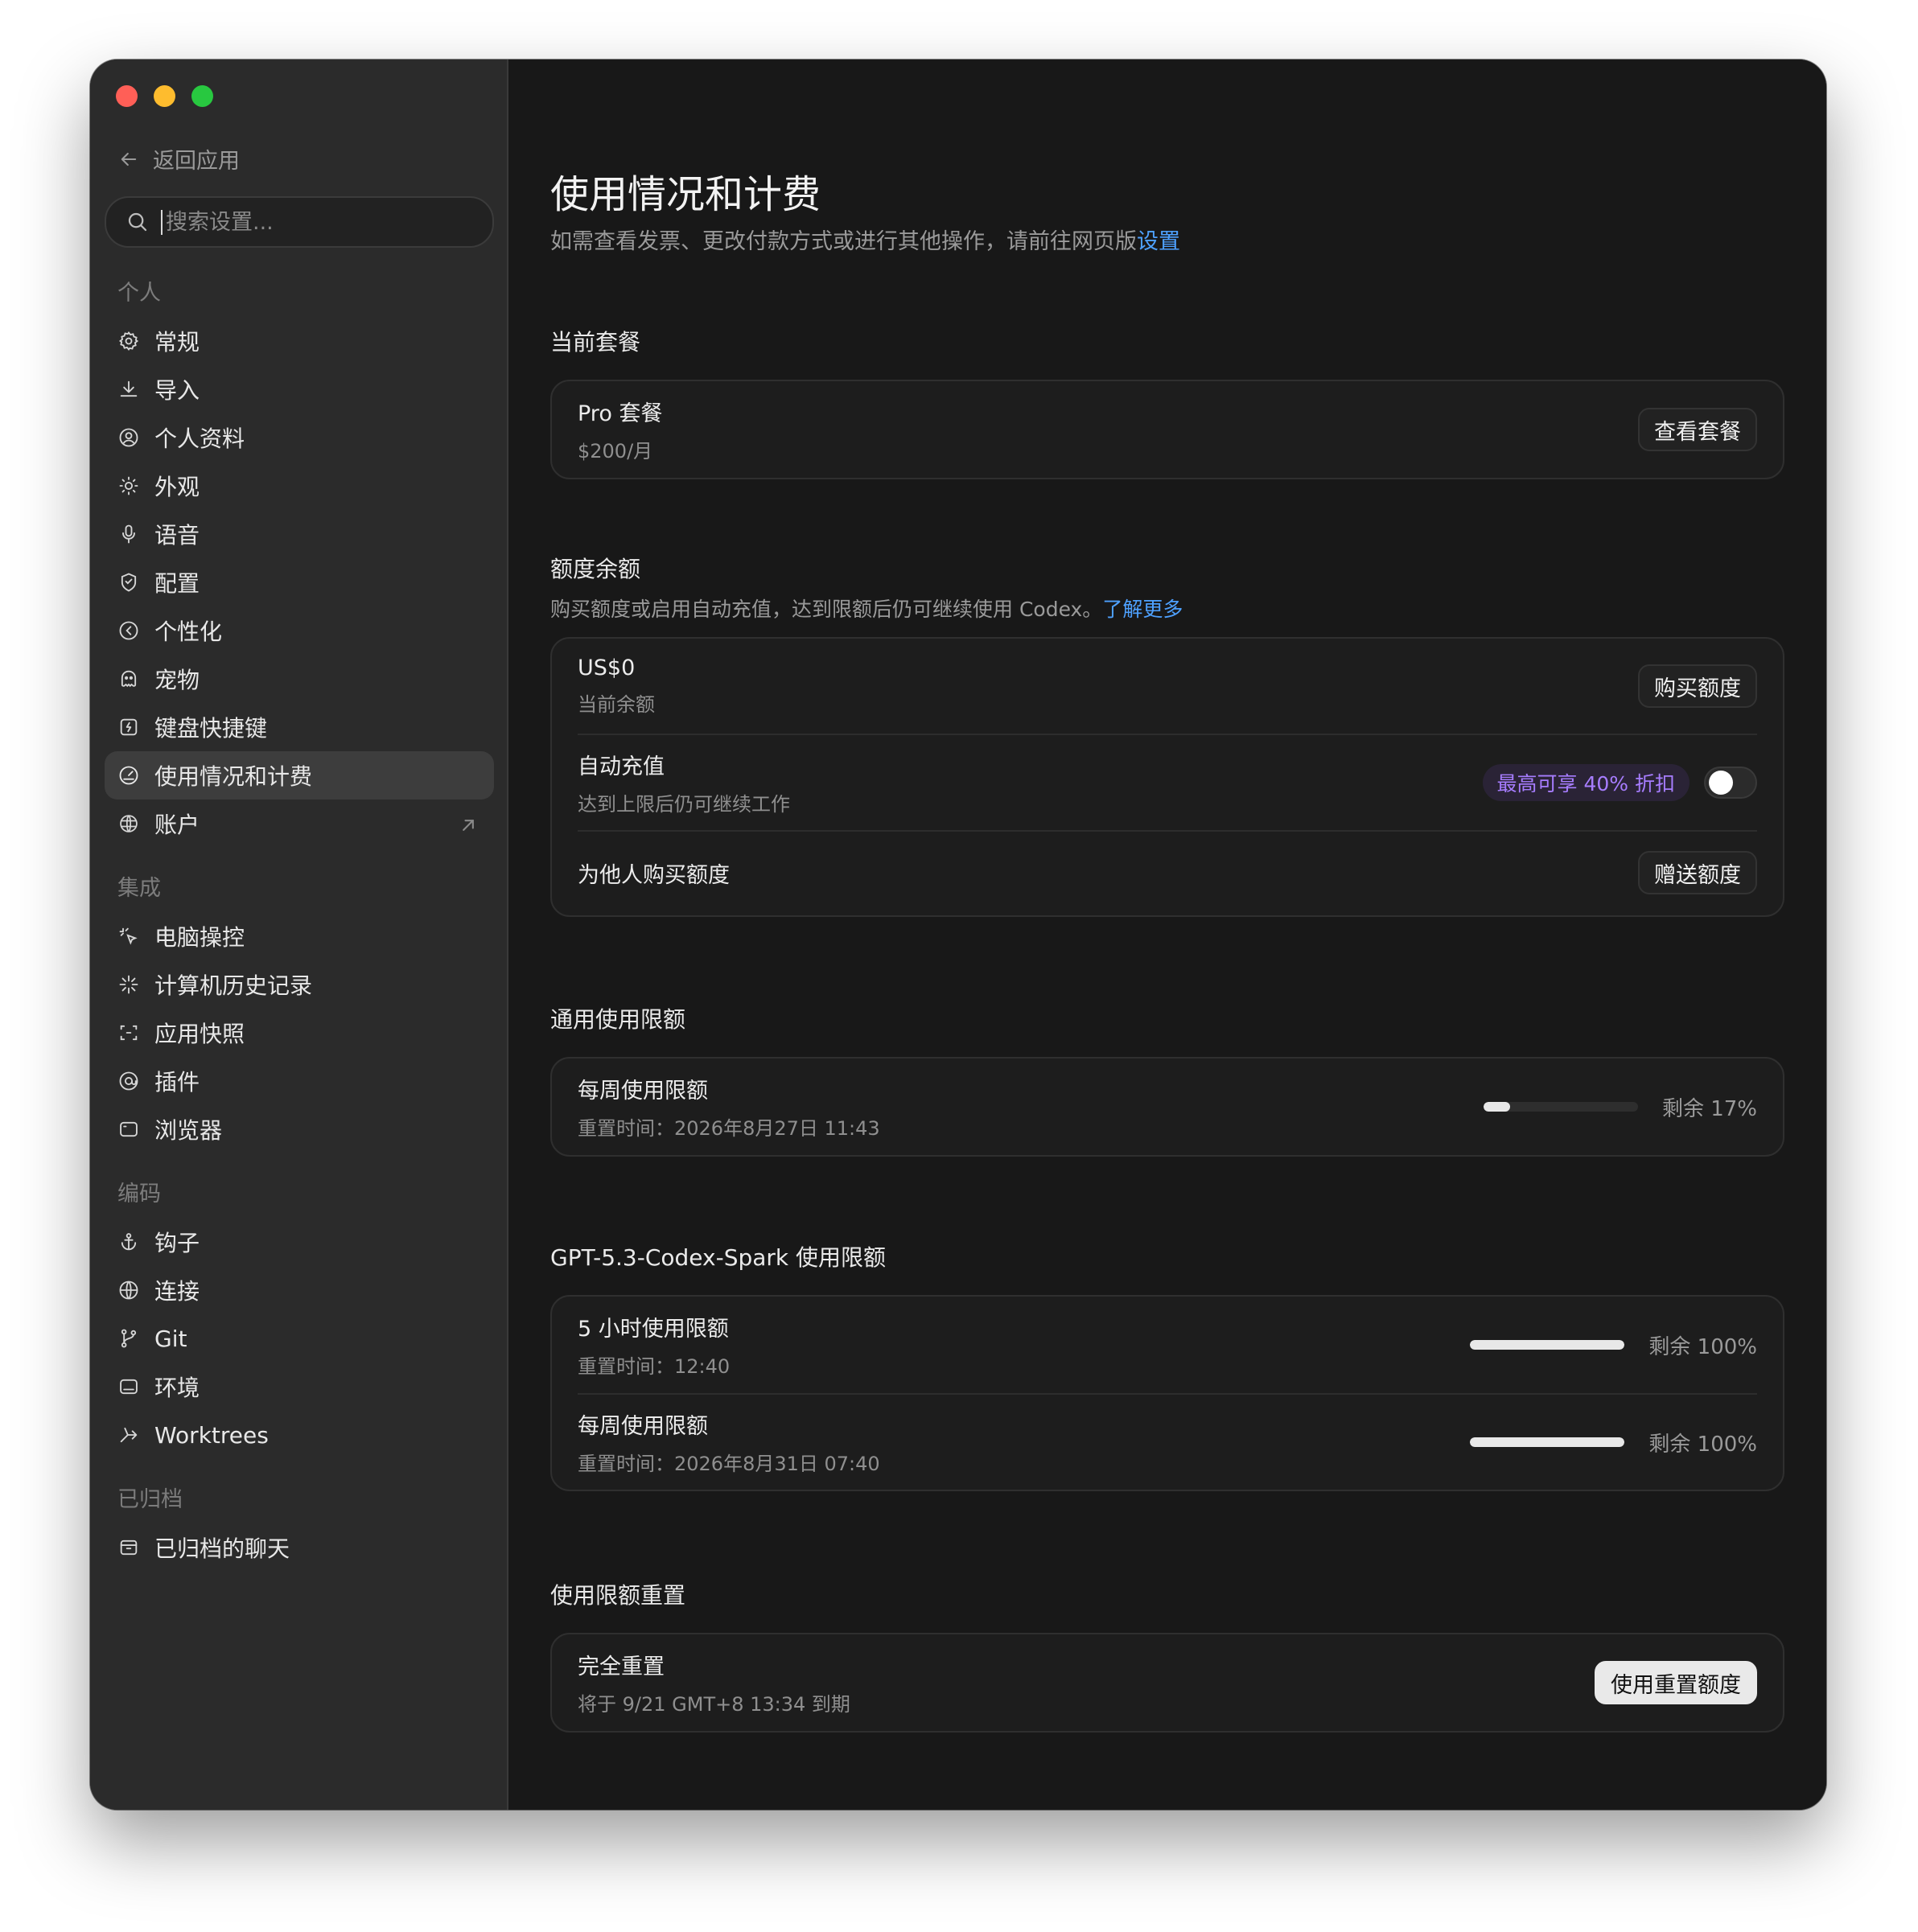  Describe the element at coordinates (300, 582) in the screenshot. I see `sidebar-item-config: 配置` at that location.